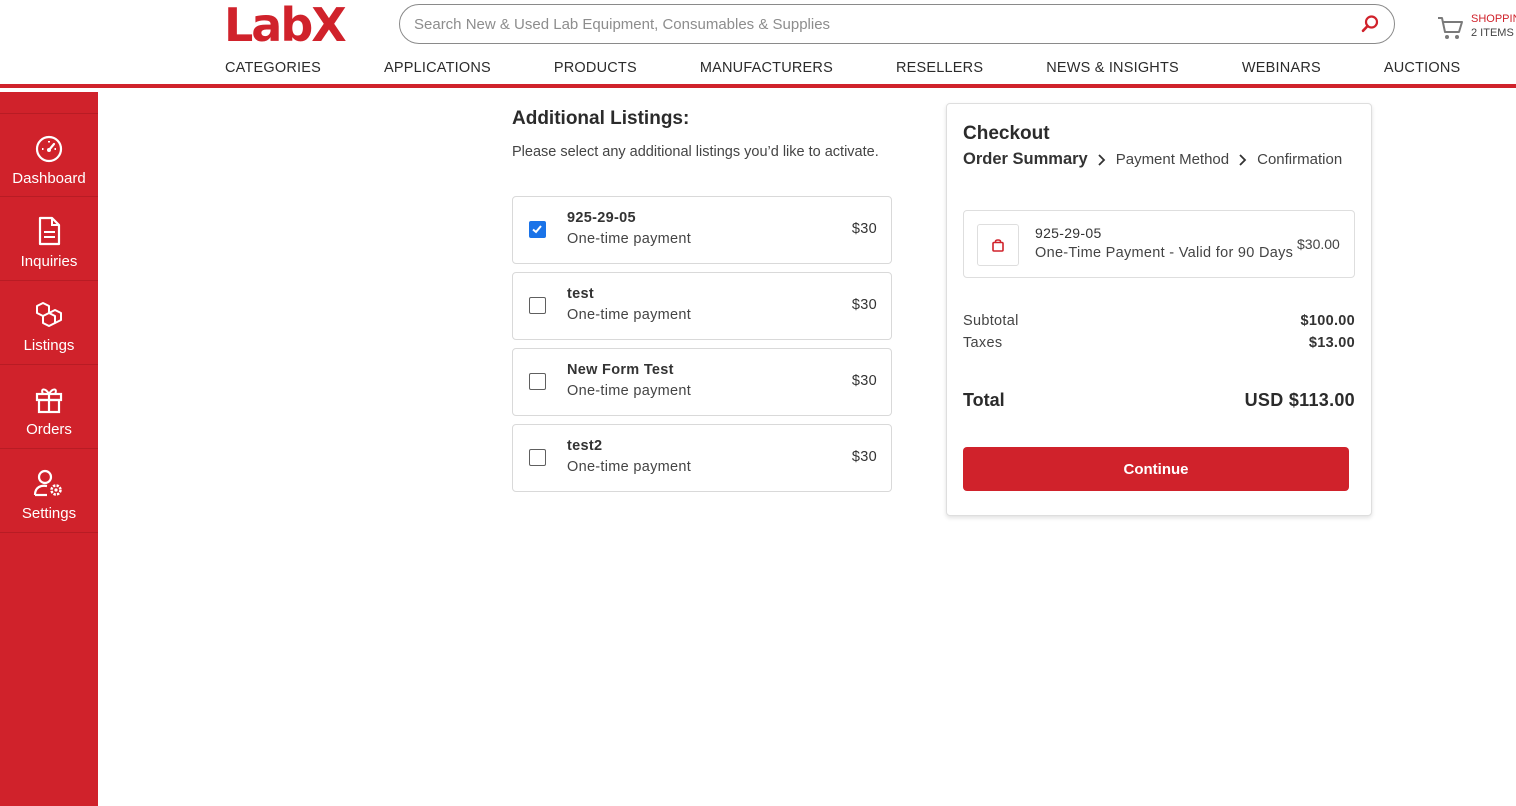 The image size is (1516, 806). Describe the element at coordinates (1493, 33) in the screenshot. I see `cart-count: 2 ITEMS -` at that location.